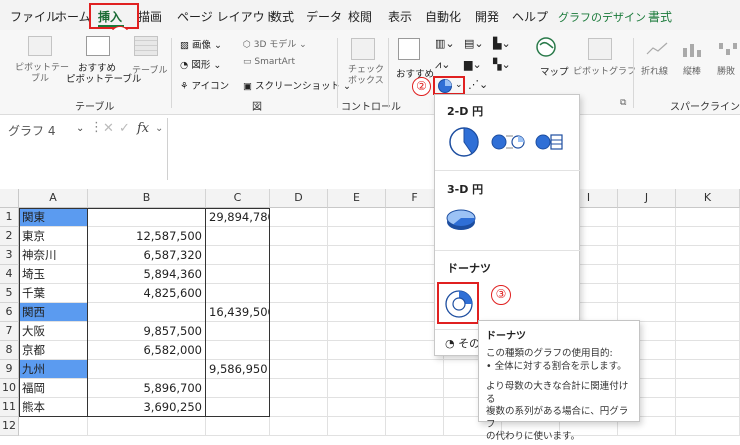 Image resolution: width=740 pixels, height=445 pixels. Describe the element at coordinates (9, 350) in the screenshot. I see `row-header: 8` at that location.